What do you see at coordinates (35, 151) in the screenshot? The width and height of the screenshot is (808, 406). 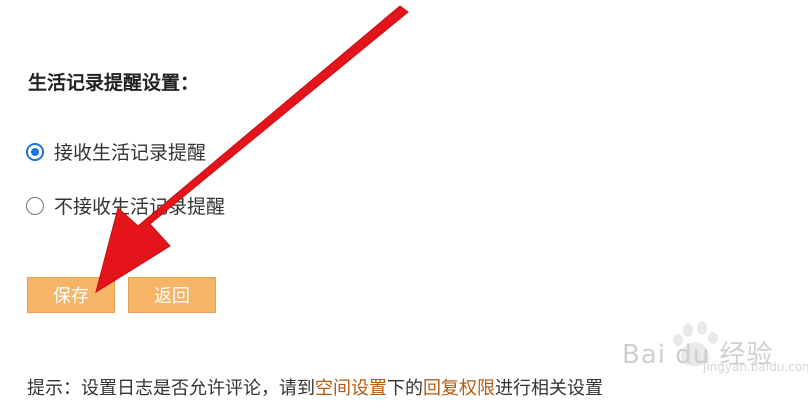 I see `radio-checked-icon` at bounding box center [35, 151].